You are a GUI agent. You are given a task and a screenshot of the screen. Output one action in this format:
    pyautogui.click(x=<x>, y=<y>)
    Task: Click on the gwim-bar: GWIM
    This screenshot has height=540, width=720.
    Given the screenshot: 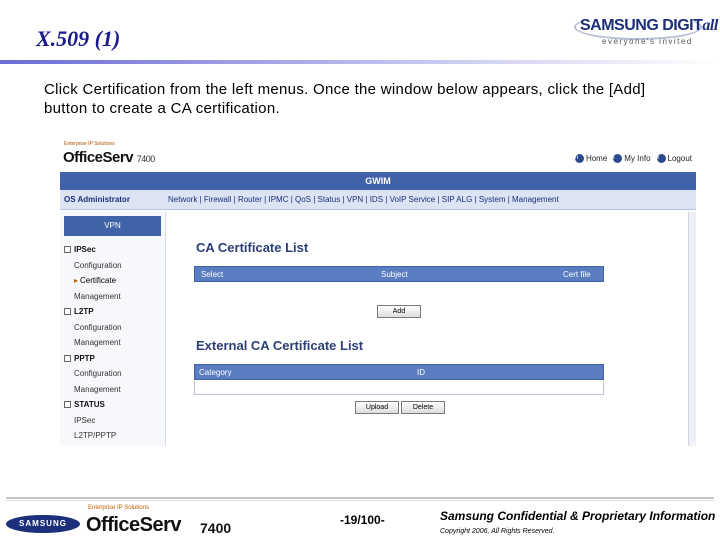 What is the action you would take?
    pyautogui.click(x=378, y=181)
    